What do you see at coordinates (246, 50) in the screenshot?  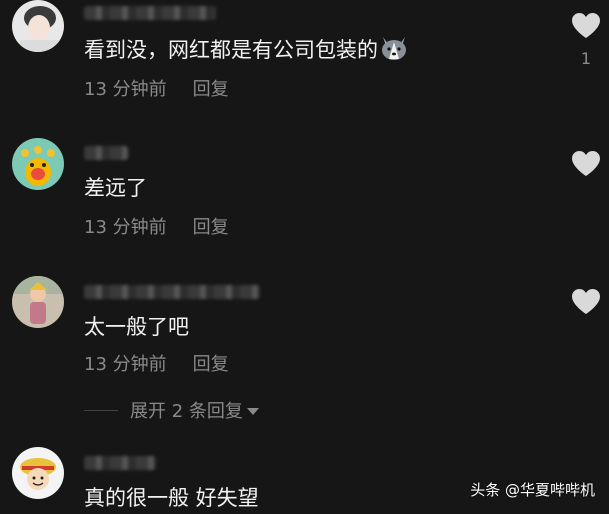 I see `comment-text: 看到没，网红都是有公司包装的` at bounding box center [246, 50].